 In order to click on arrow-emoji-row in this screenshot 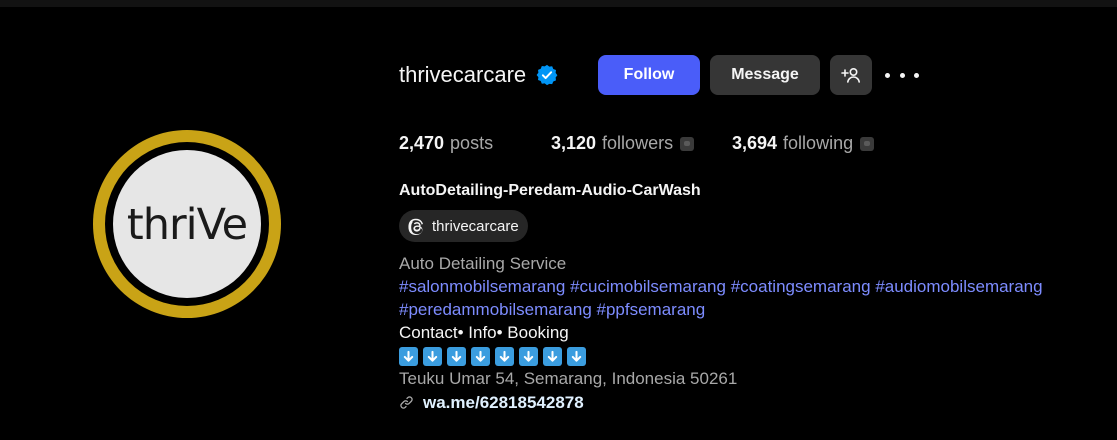, I will do `click(721, 356)`.